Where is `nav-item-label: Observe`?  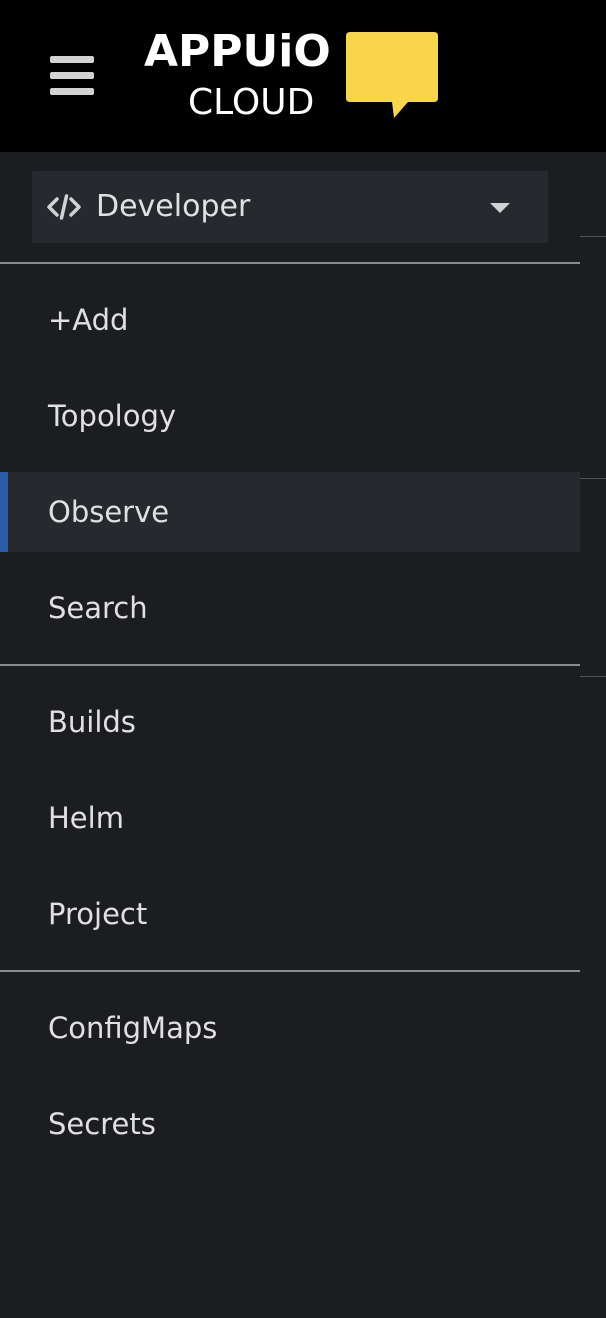 nav-item-label: Observe is located at coordinates (109, 512).